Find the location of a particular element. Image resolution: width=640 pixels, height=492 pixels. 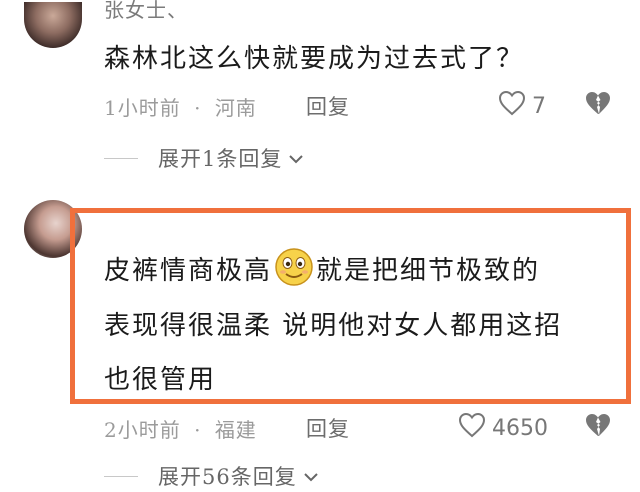

expand-replies-button: 展开1条回复 is located at coordinates (204, 158).